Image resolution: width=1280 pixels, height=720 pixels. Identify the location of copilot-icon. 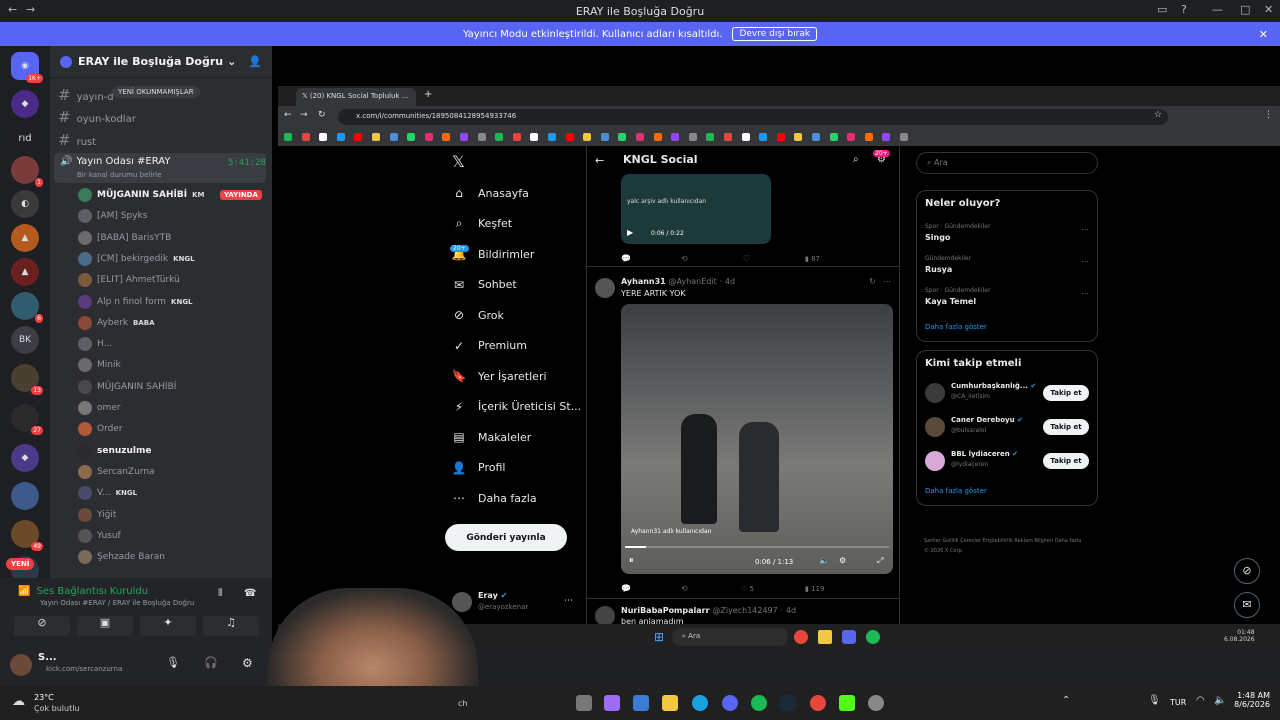
(612, 703).